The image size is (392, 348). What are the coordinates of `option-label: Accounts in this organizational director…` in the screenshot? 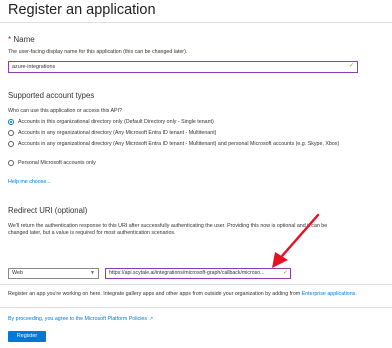 It's located at (116, 122).